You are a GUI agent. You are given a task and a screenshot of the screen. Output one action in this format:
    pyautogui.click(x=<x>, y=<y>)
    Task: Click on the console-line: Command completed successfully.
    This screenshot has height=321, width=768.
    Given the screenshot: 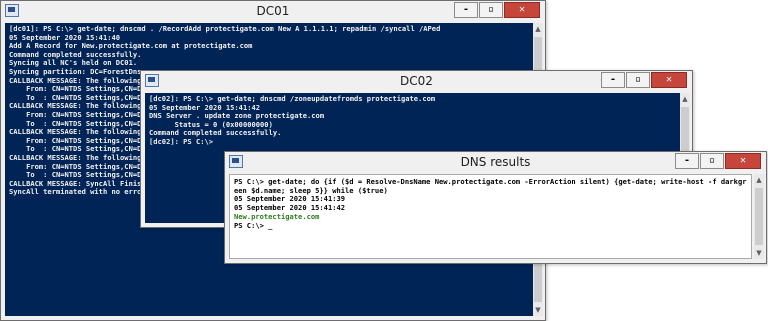 What is the action you would take?
    pyautogui.click(x=215, y=133)
    